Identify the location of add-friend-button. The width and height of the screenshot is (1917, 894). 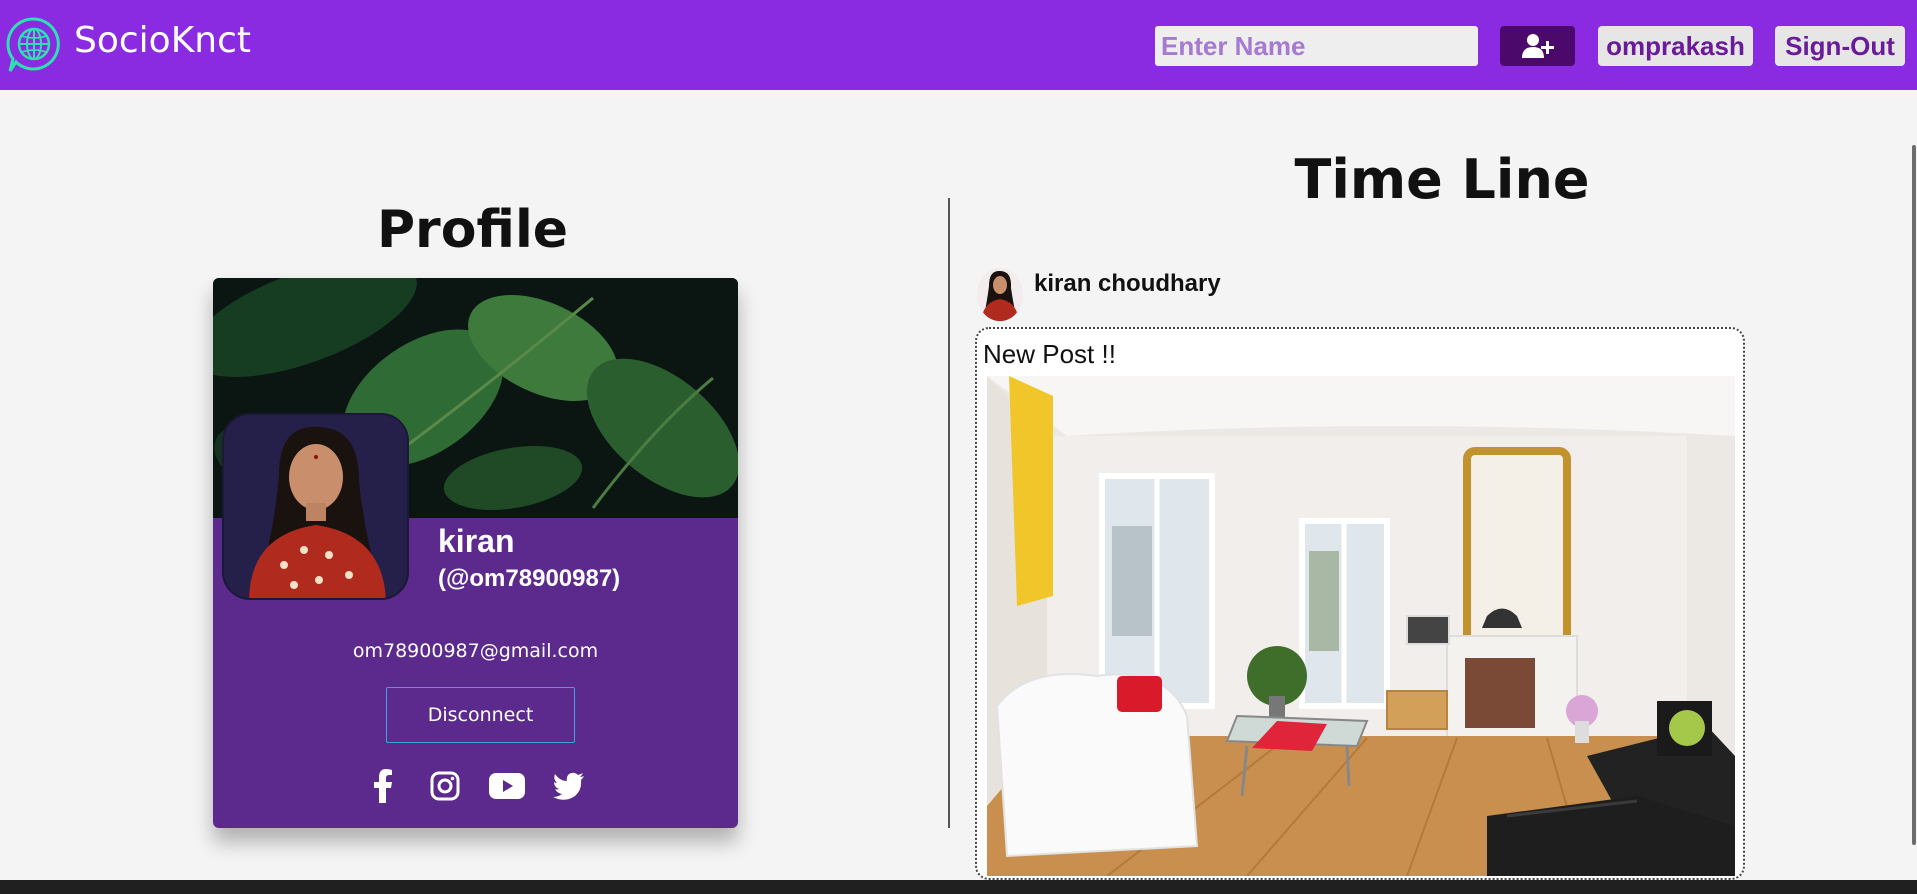
(1537, 46).